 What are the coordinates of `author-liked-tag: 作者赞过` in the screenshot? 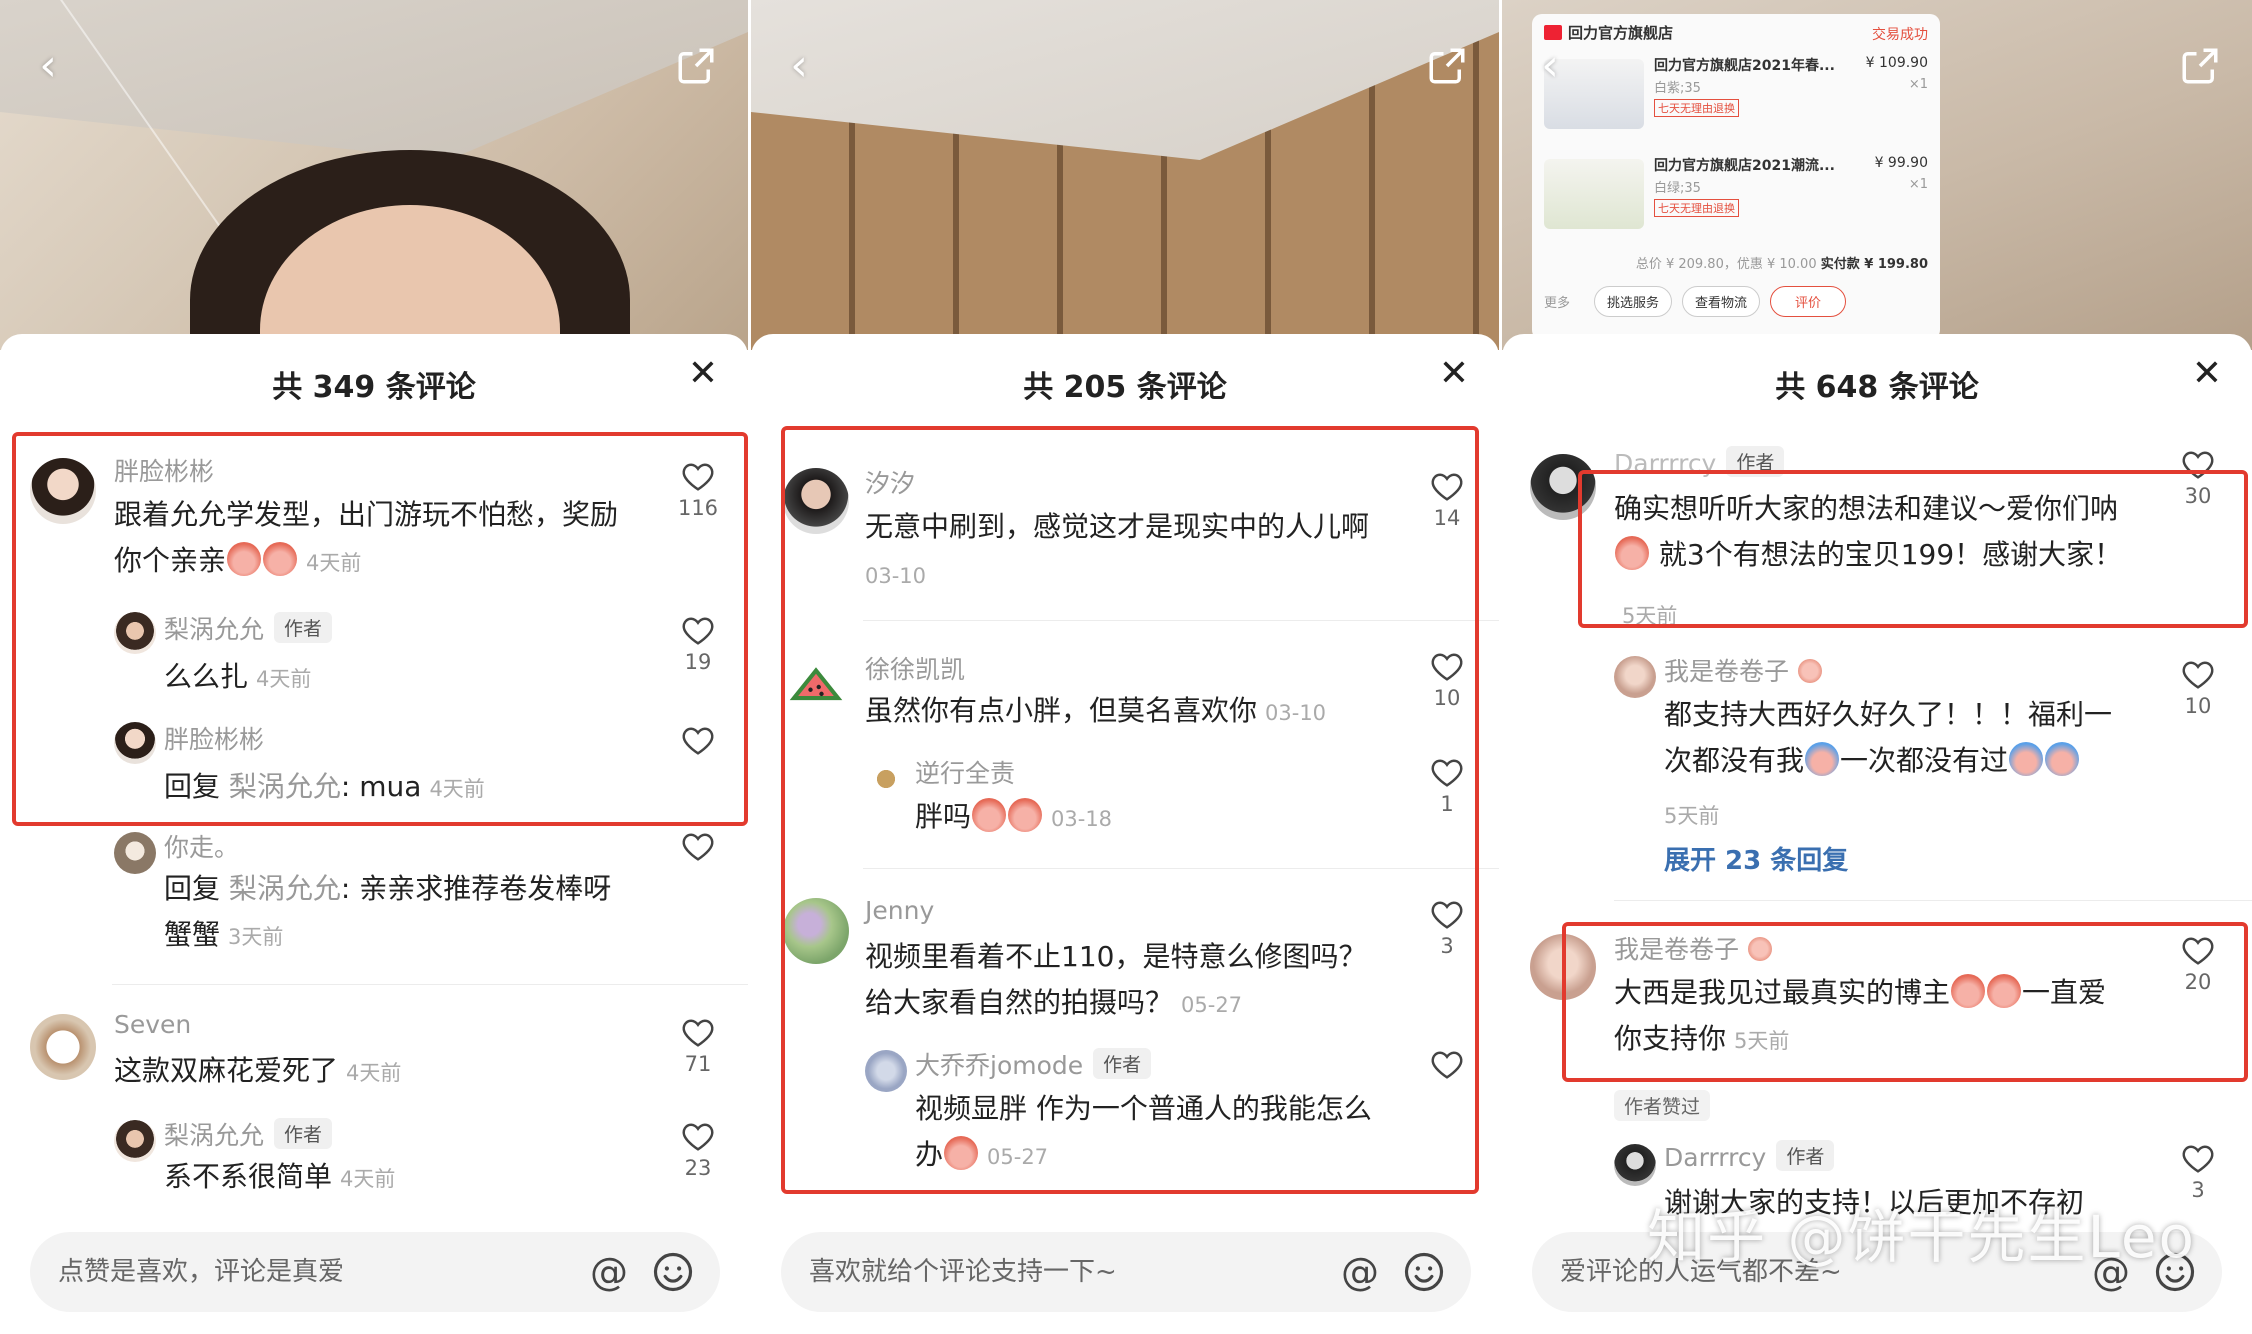 It's located at (1662, 1105).